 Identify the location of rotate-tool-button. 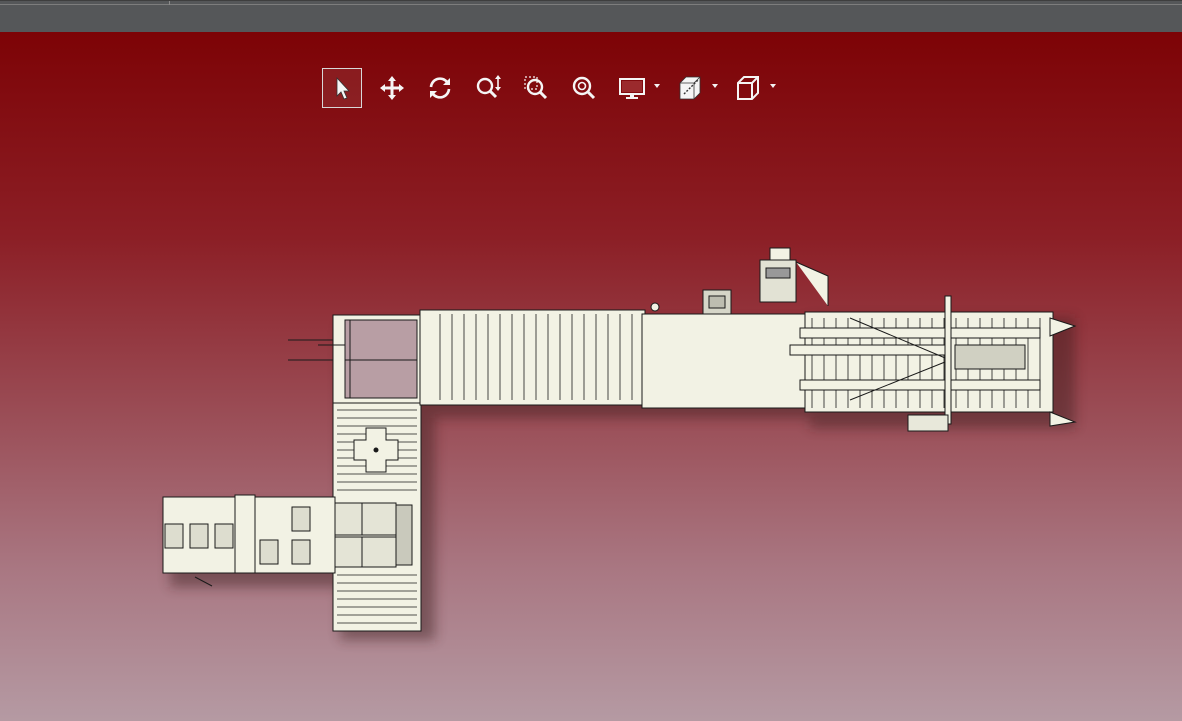
(440, 88).